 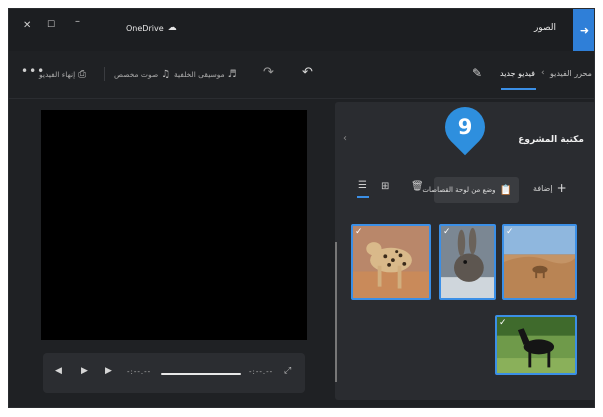 What do you see at coordinates (543, 73) in the screenshot?
I see `chevron-left-icon: ‹` at bounding box center [543, 73].